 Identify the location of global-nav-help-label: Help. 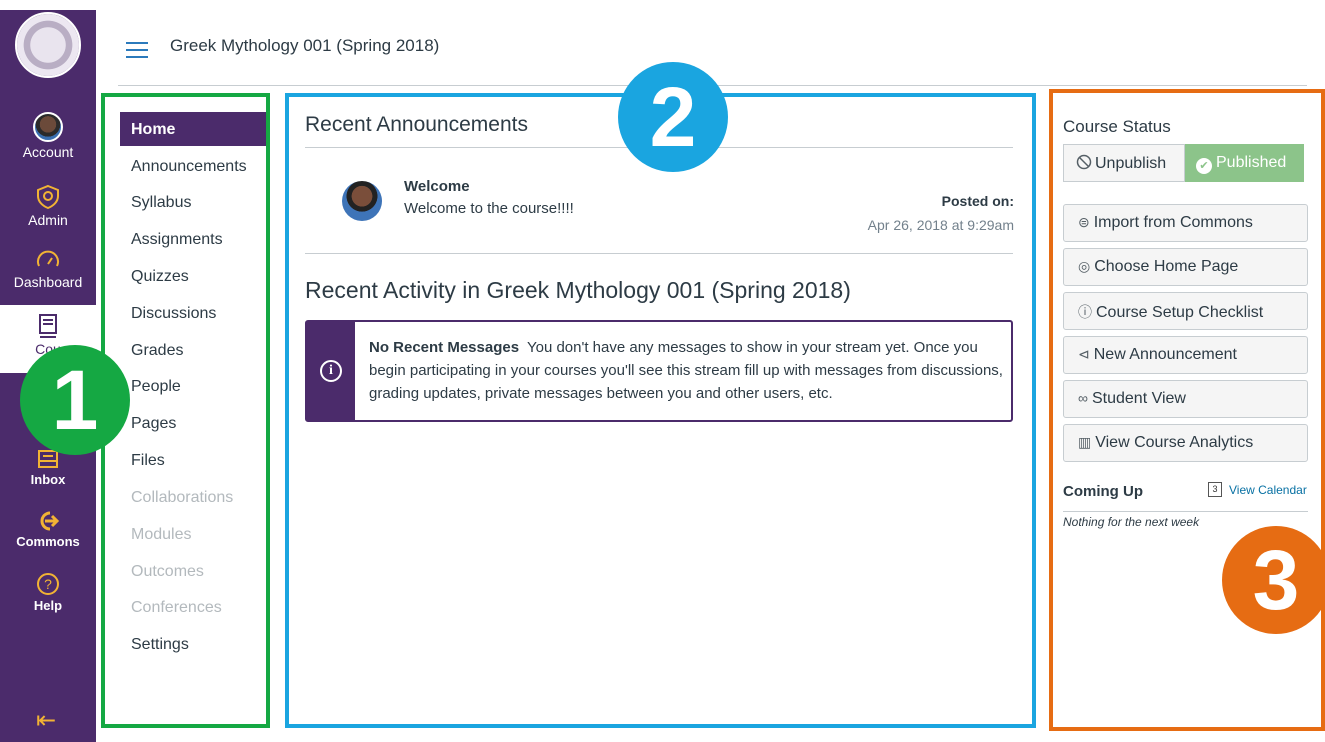
(48, 605).